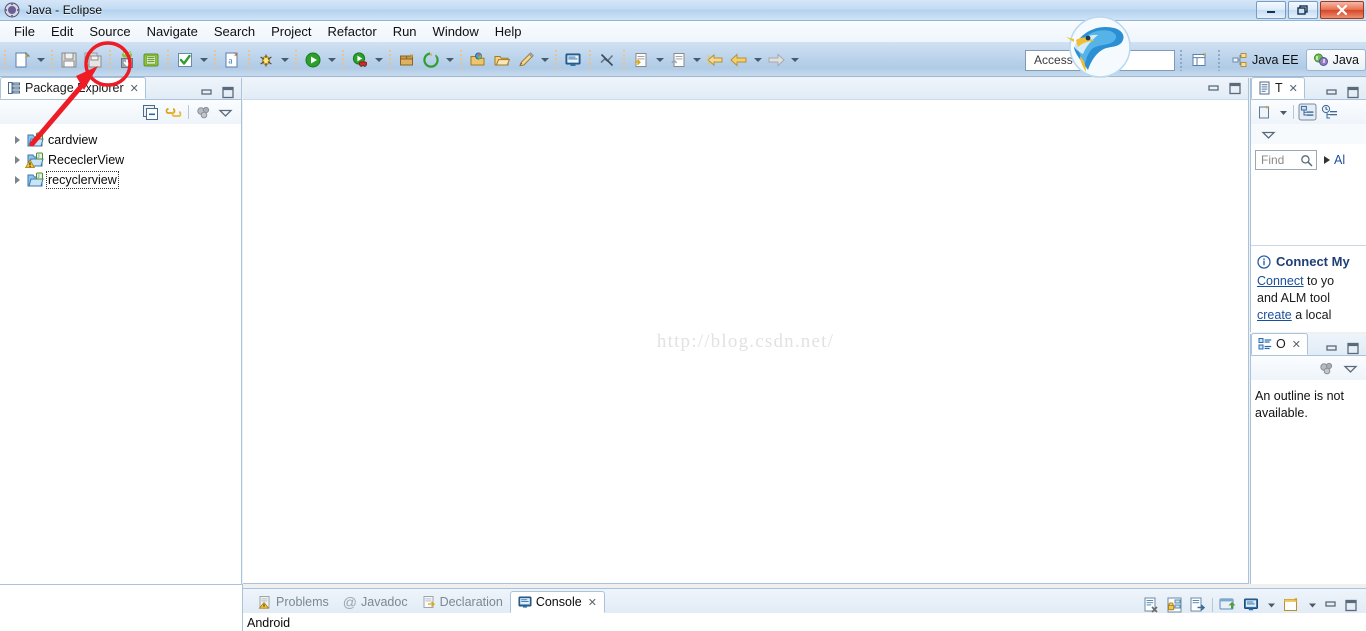 This screenshot has width=1366, height=631. Describe the element at coordinates (1228, 605) in the screenshot. I see `display-selected-console-icon` at that location.